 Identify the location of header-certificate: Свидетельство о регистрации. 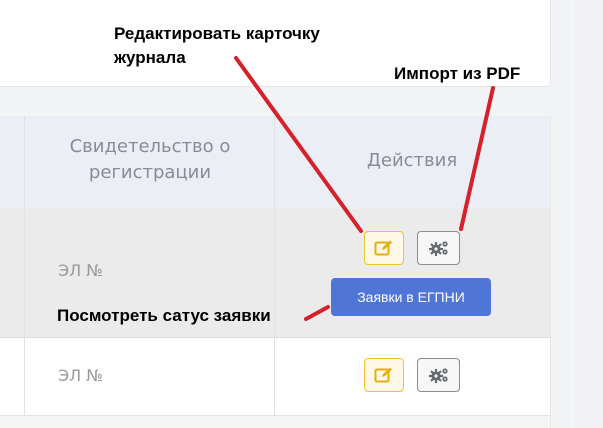
(150, 160).